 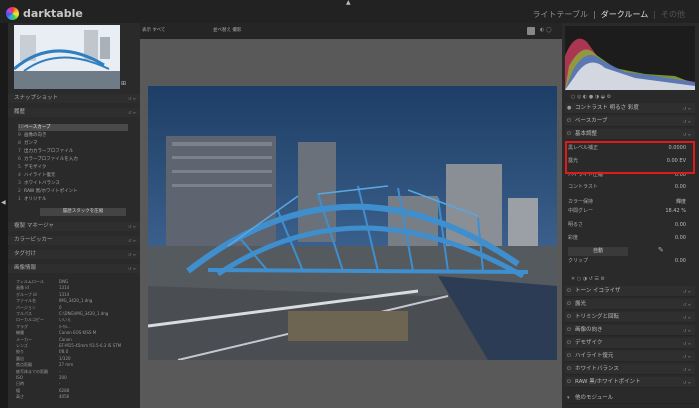 I want to click on module-raw-black-white: ⏻ RAW 黒/ホワイトポイント ↺ ≡, so click(x=630, y=382).